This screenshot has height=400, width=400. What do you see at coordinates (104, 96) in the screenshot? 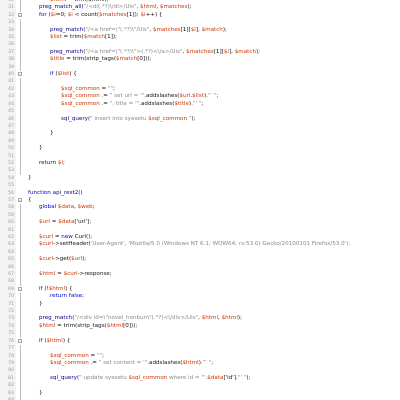
I see `code-token: .=` at bounding box center [104, 96].